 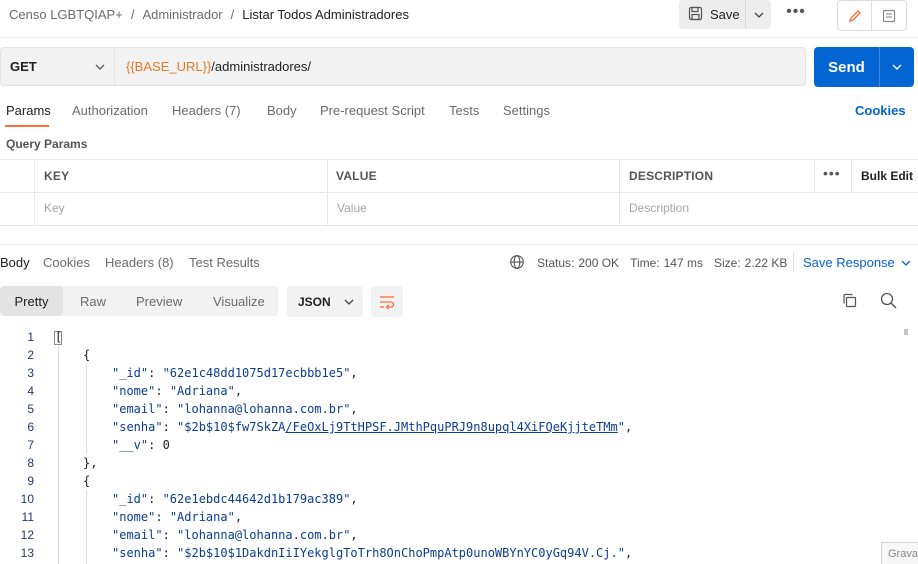 I want to click on json-value: 0, so click(x=166, y=445).